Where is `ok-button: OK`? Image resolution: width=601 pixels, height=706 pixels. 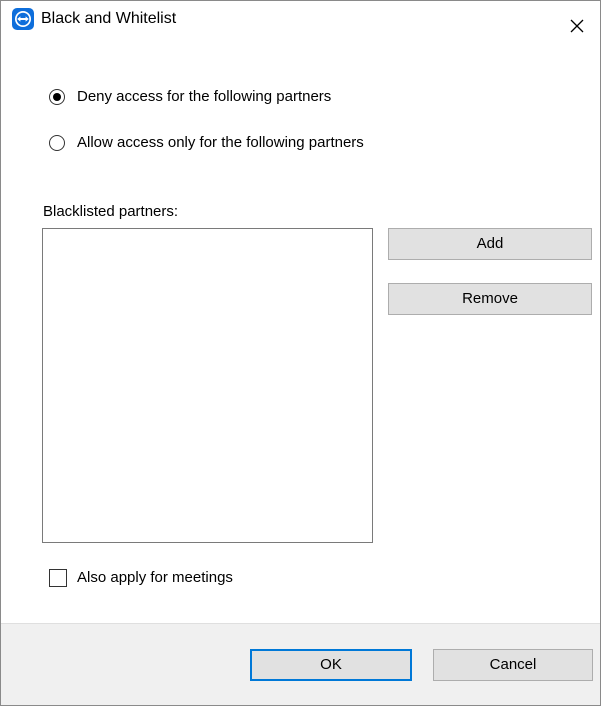
ok-button: OK is located at coordinates (331, 665).